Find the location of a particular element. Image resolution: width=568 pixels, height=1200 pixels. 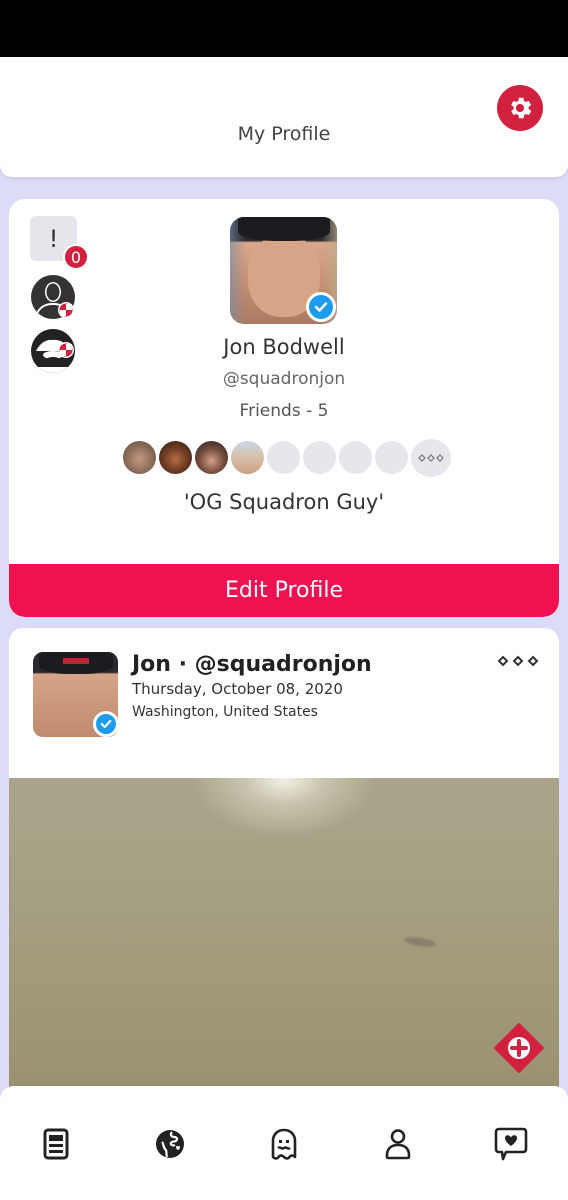

globe-icon is located at coordinates (170, 1144).